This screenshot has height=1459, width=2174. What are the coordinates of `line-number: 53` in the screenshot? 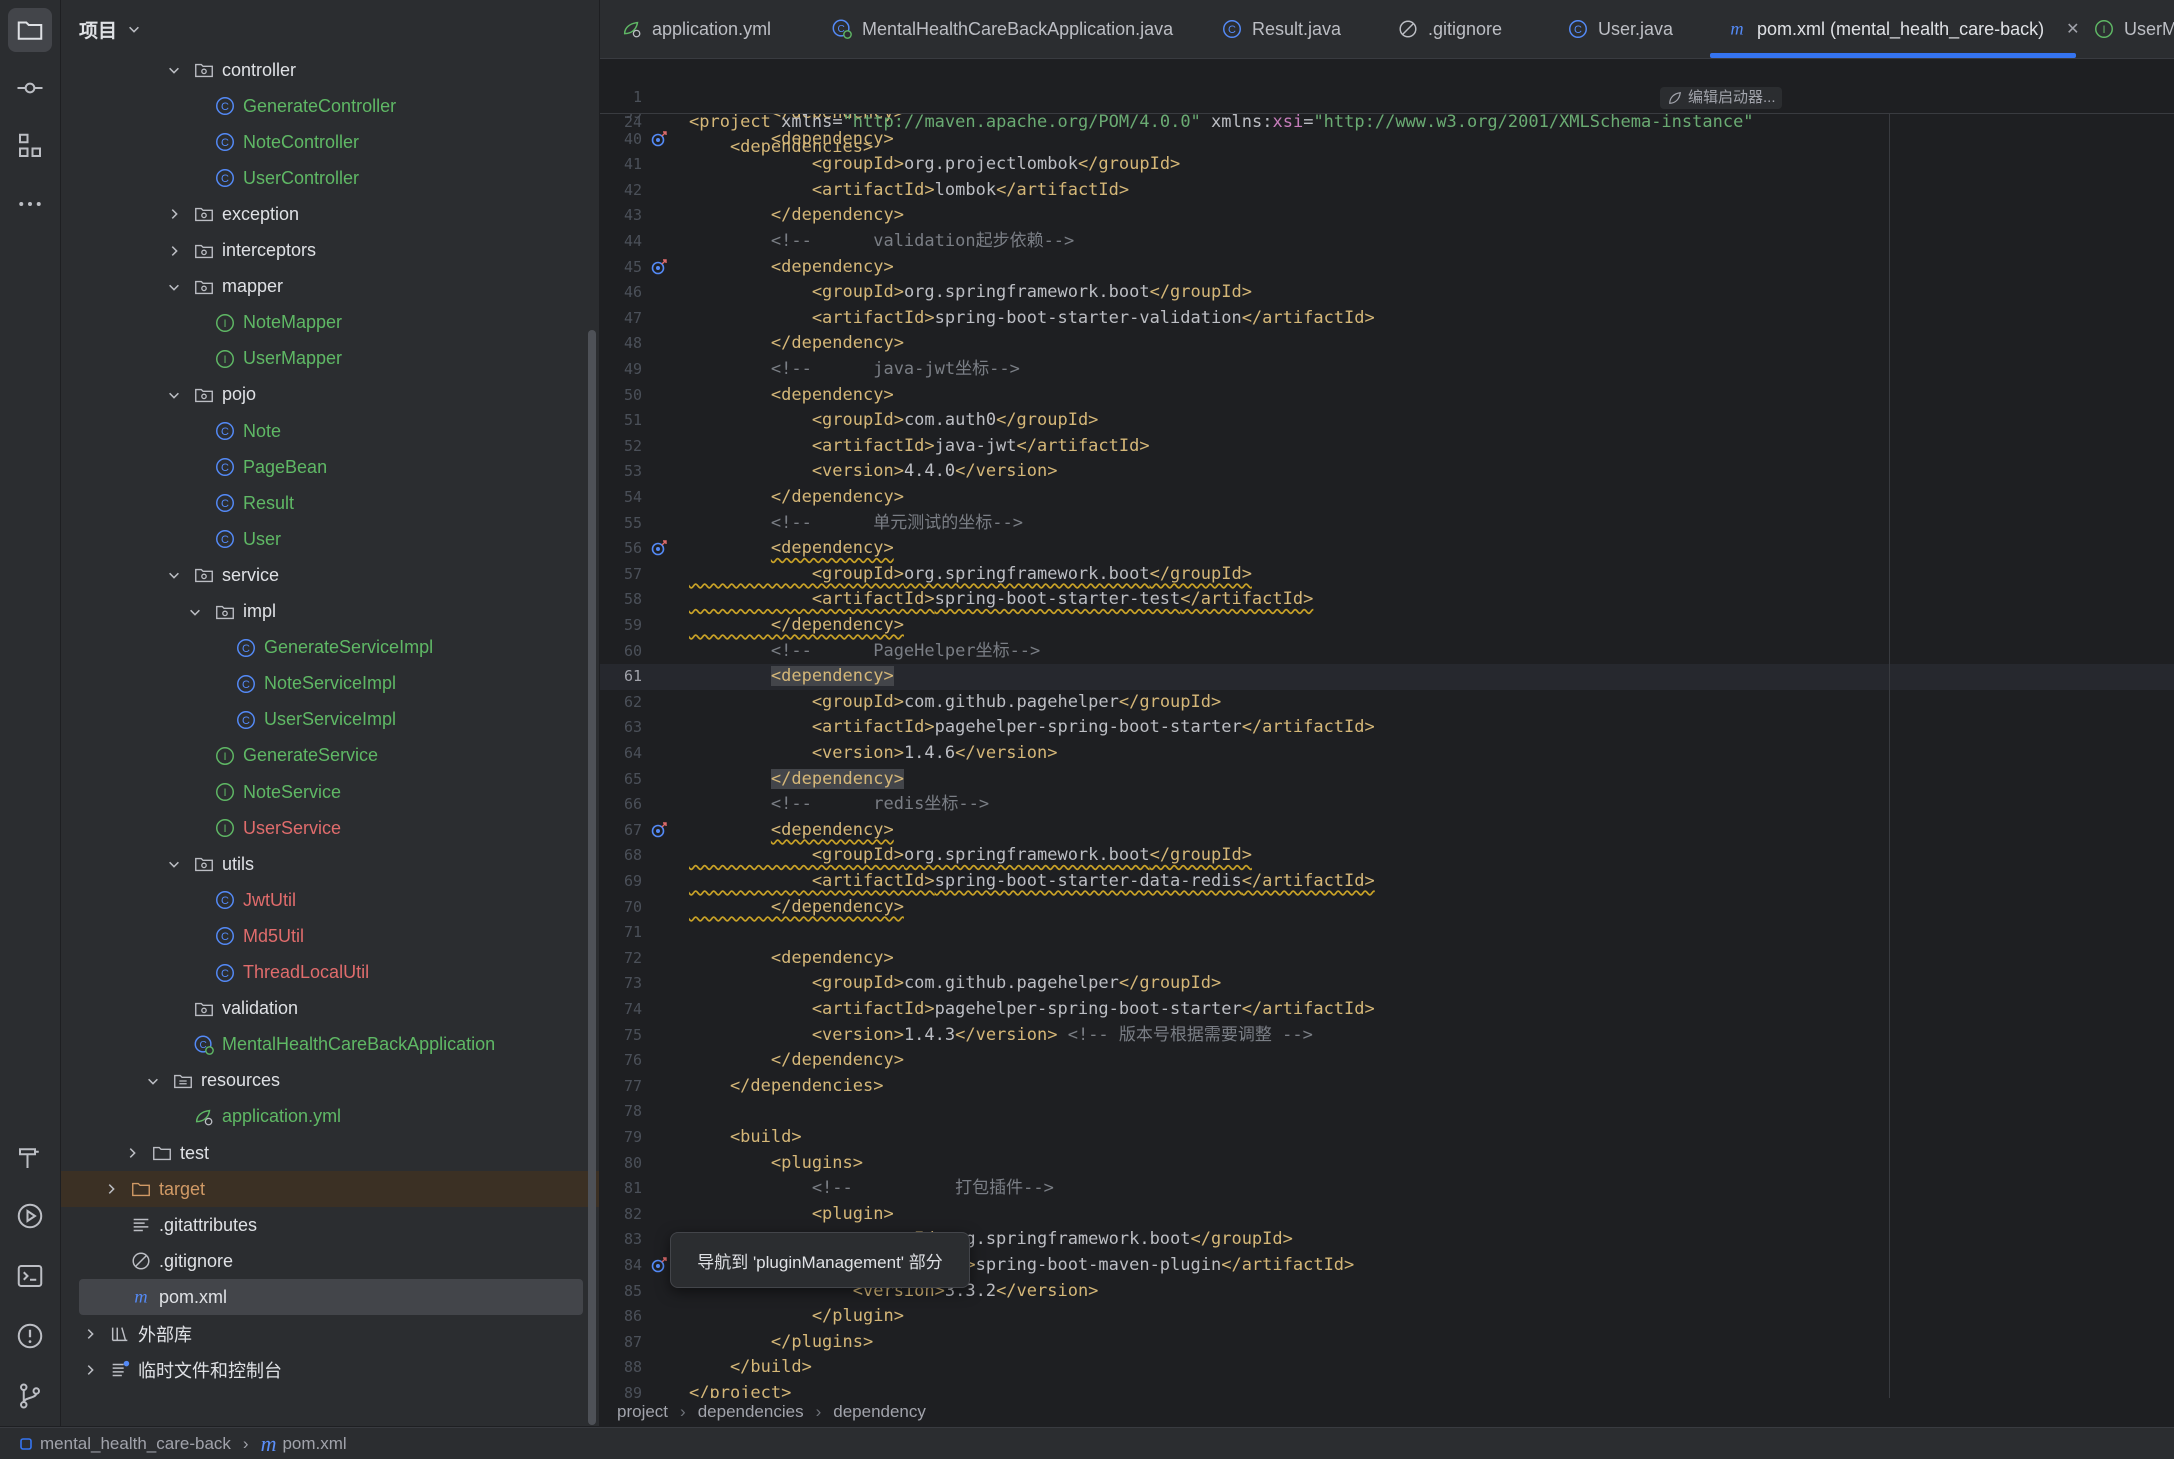 It's located at (621, 472).